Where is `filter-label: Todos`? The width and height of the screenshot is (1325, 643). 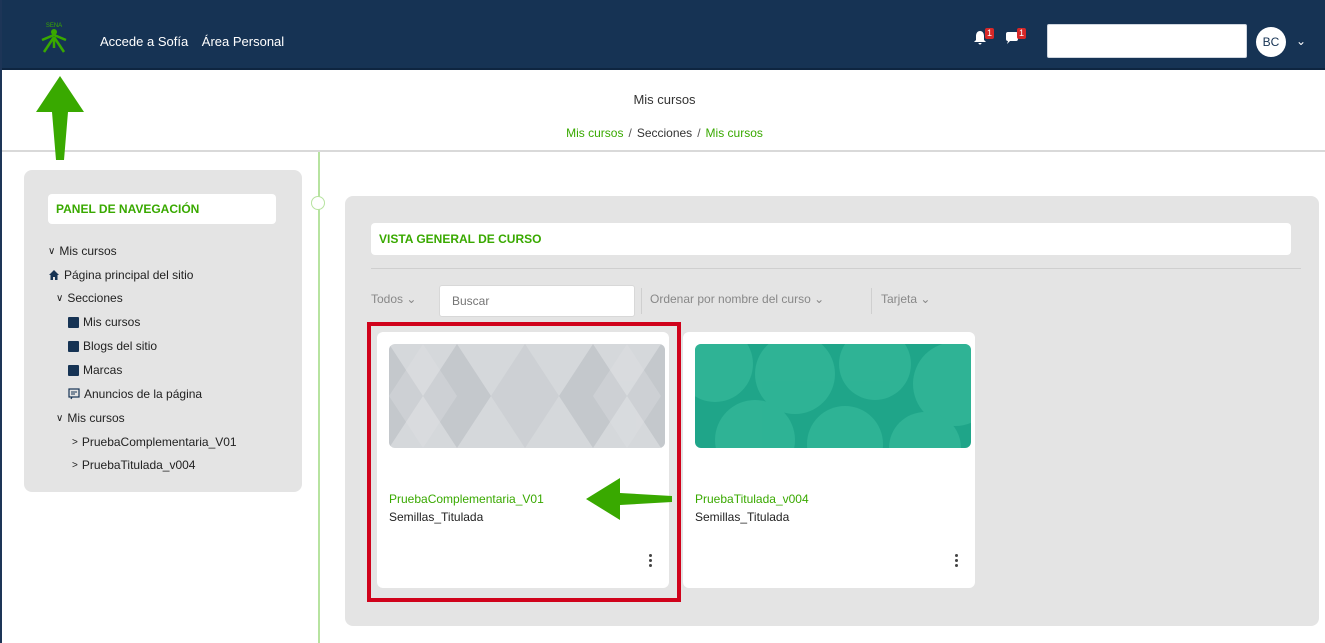 filter-label: Todos is located at coordinates (387, 299).